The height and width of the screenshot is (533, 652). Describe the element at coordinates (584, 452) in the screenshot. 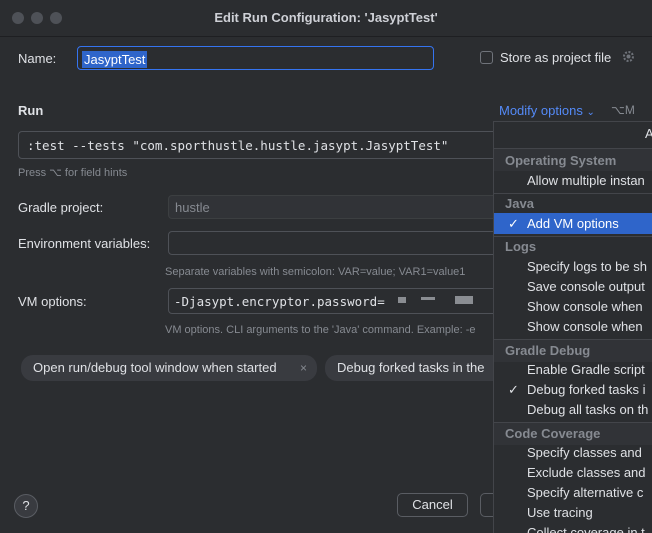

I see `menu-item-specify-classes: Specify classes and` at that location.